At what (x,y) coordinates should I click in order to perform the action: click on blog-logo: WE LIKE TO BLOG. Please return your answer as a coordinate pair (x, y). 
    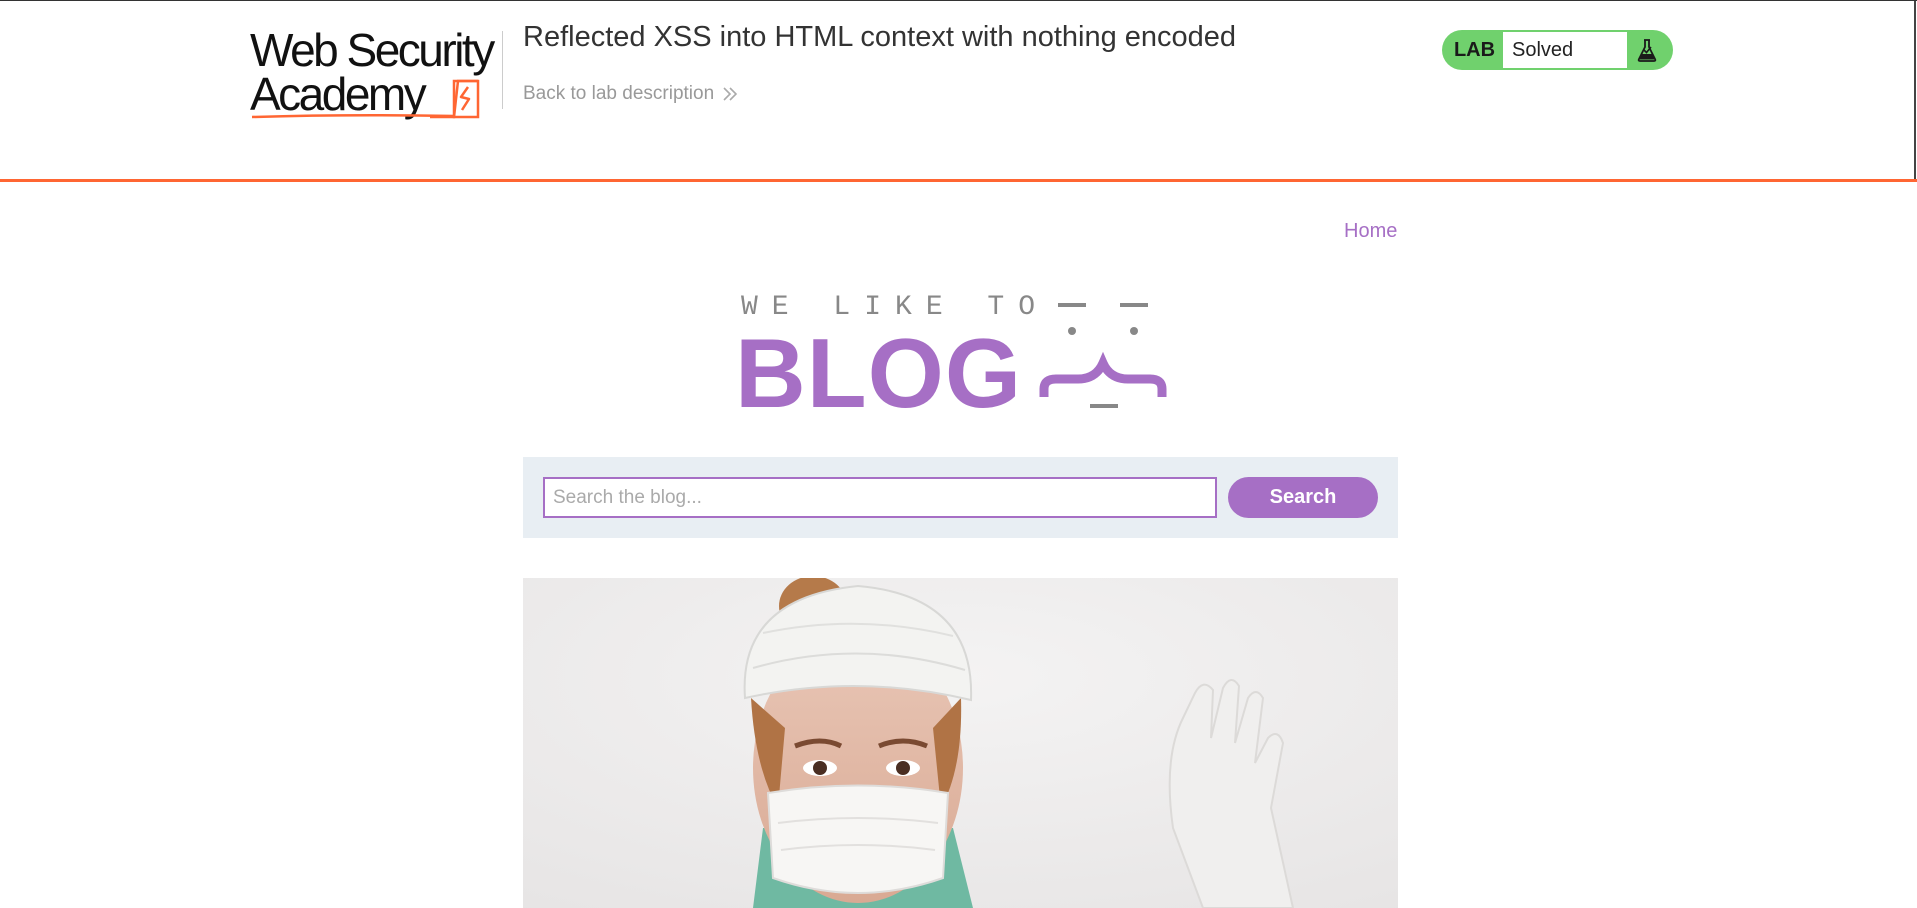
    Looking at the image, I should click on (960, 355).